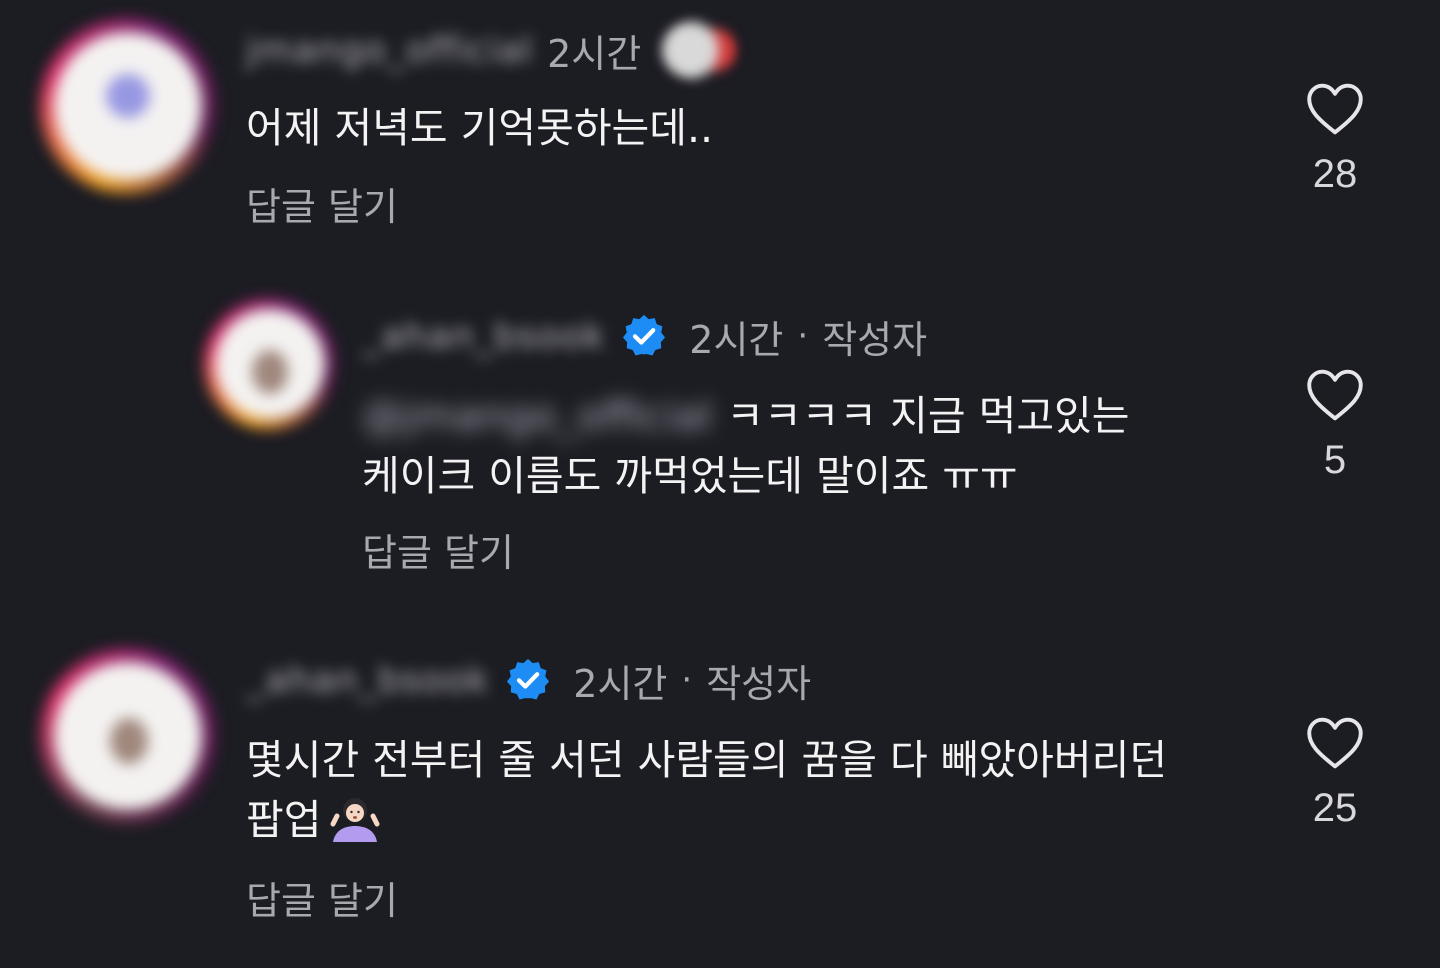  I want to click on comment-text: 어제 저녁도 기억못하는데.., so click(480, 128).